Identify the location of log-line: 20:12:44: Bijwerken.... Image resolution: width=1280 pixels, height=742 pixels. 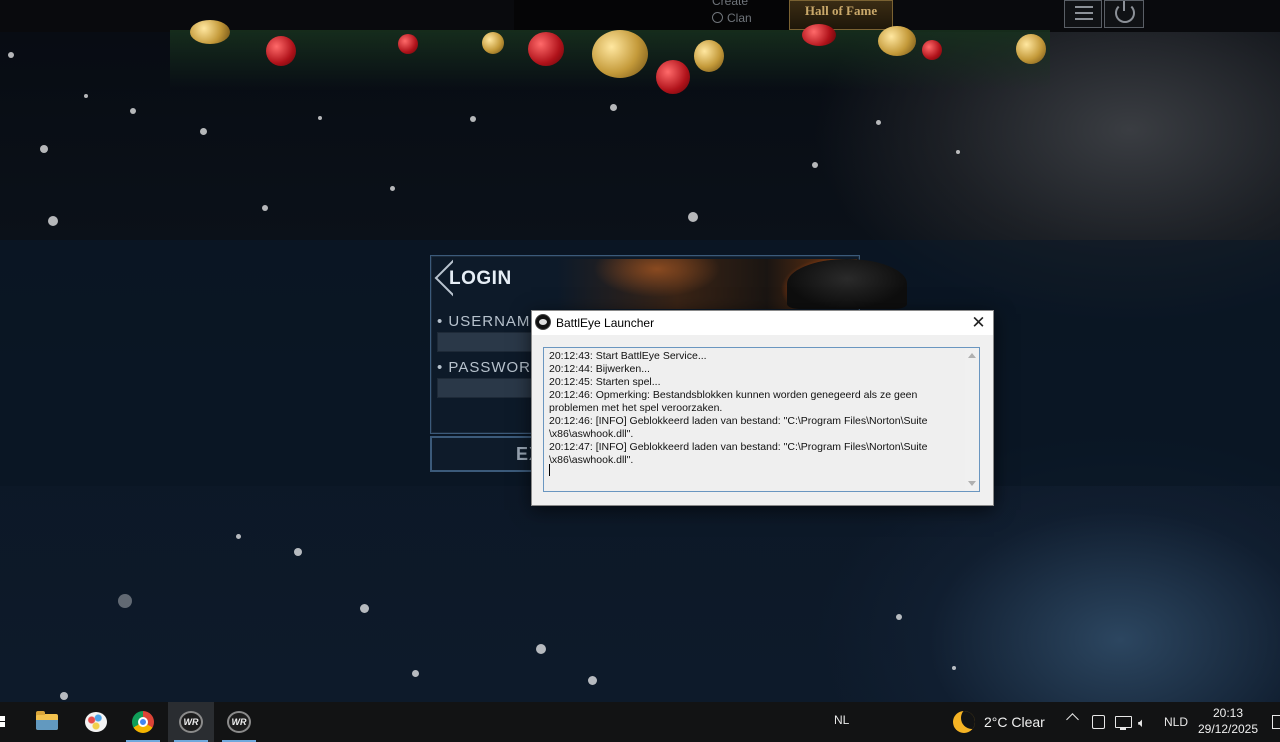
(599, 369).